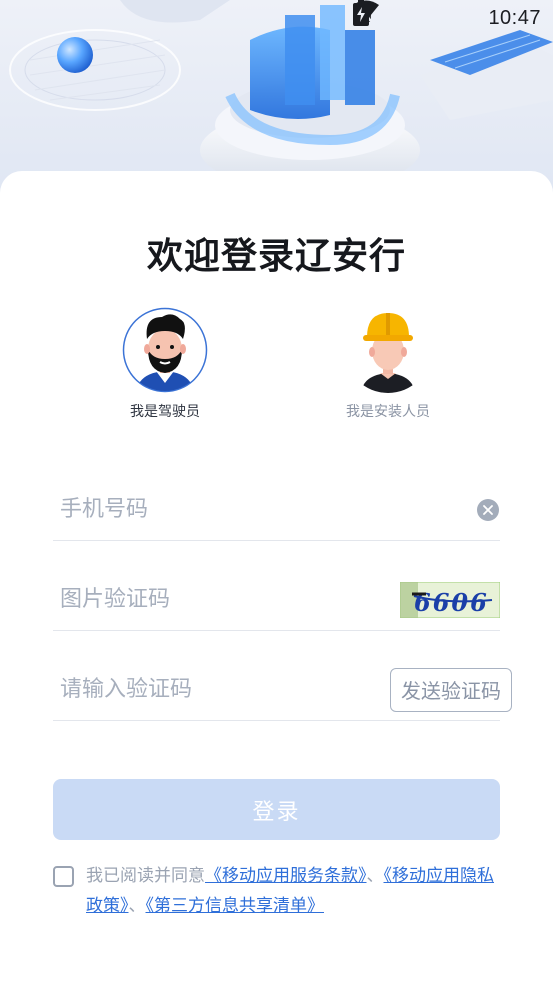 This screenshot has width=553, height=983. What do you see at coordinates (165, 412) in the screenshot?
I see `role-label-driver: 我是驾驶员` at bounding box center [165, 412].